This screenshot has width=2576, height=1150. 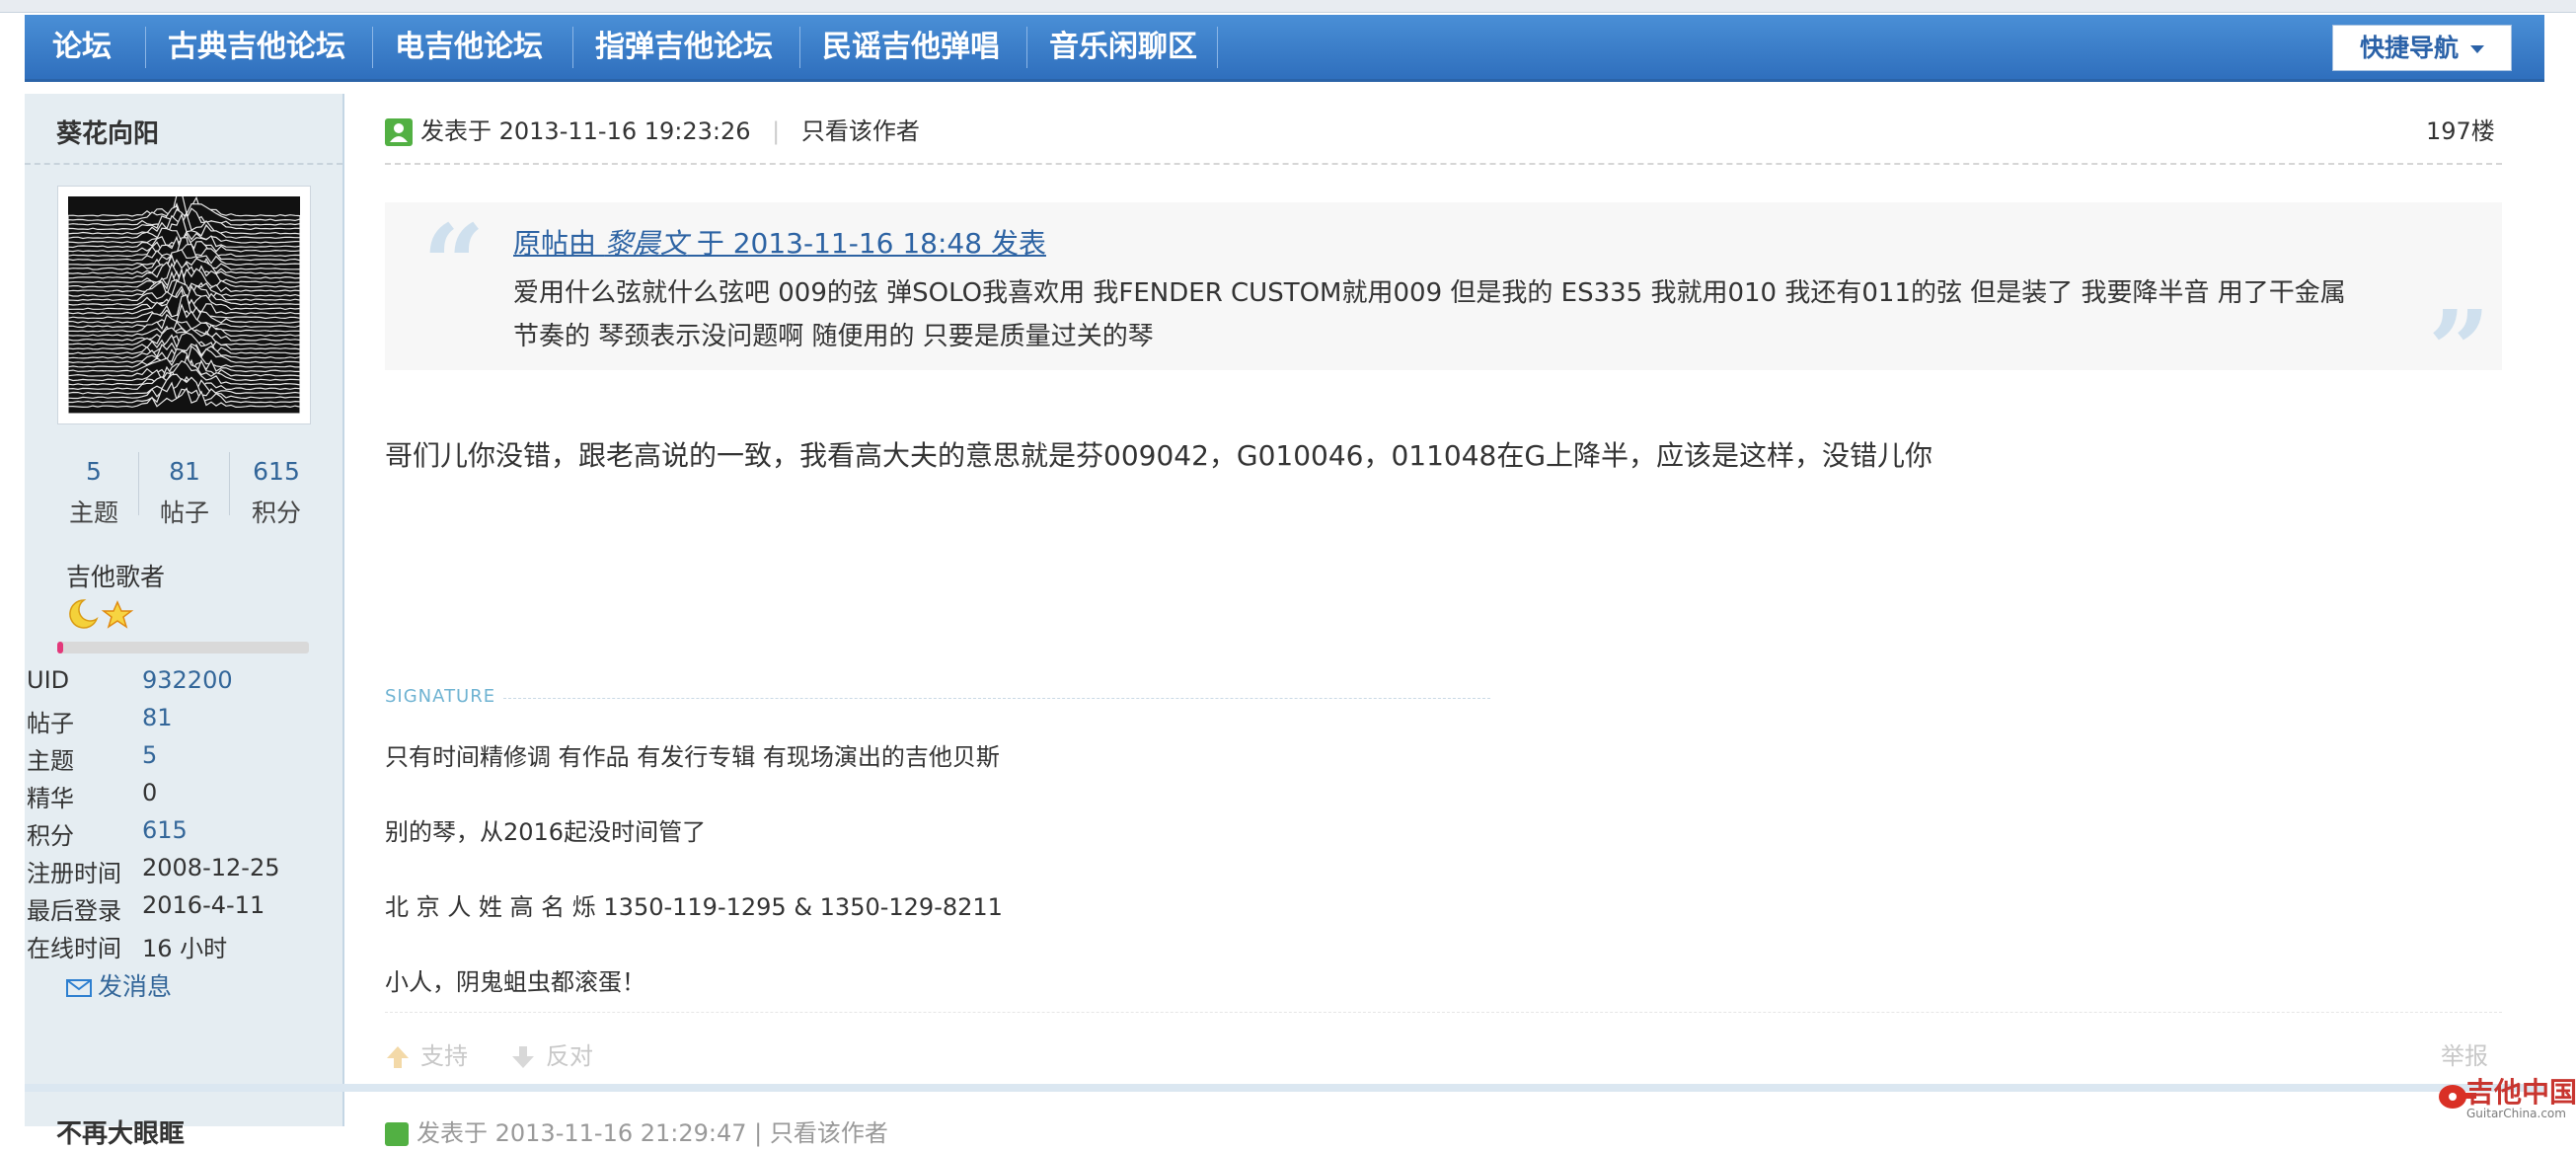 What do you see at coordinates (860, 131) in the screenshot?
I see `only-author-link: 只看该作者` at bounding box center [860, 131].